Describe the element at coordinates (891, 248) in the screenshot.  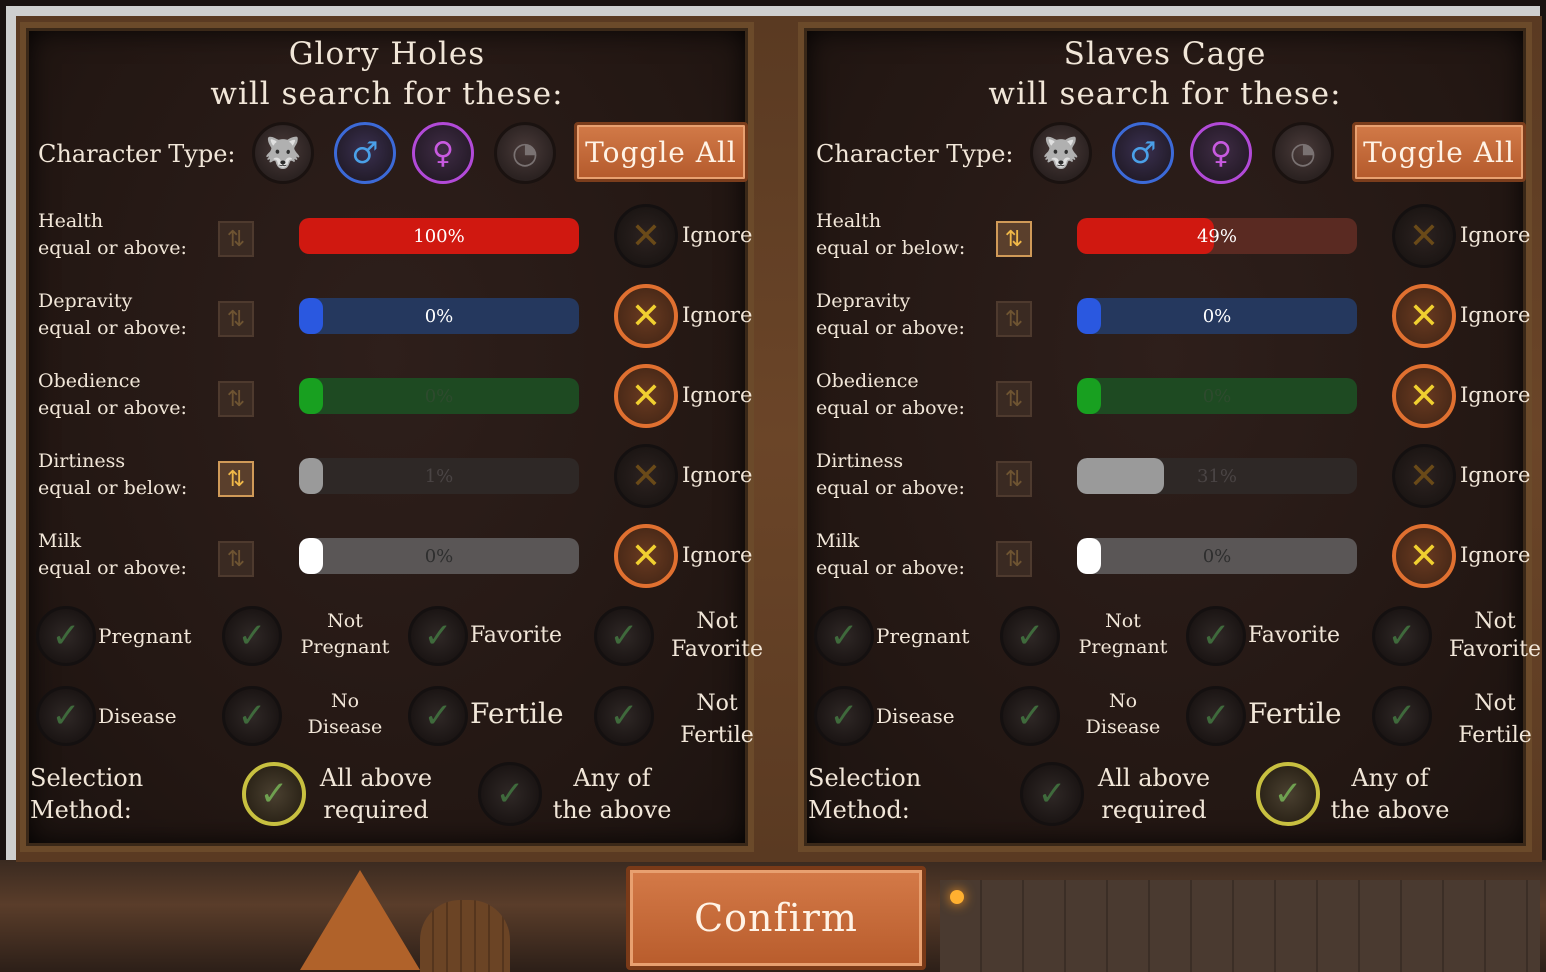
I see `stat-condition: equal or below:` at that location.